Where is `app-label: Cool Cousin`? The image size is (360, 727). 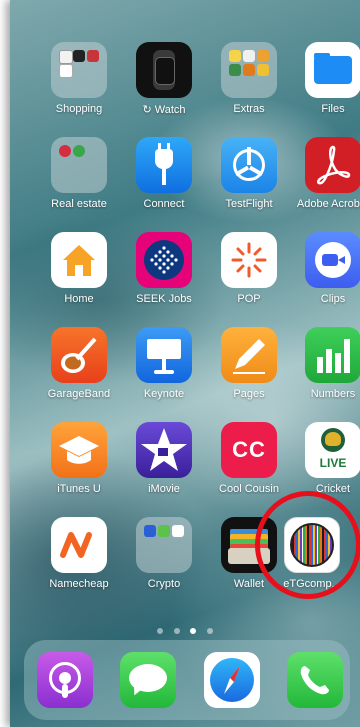
app-label: Cool Cousin is located at coordinates (249, 489).